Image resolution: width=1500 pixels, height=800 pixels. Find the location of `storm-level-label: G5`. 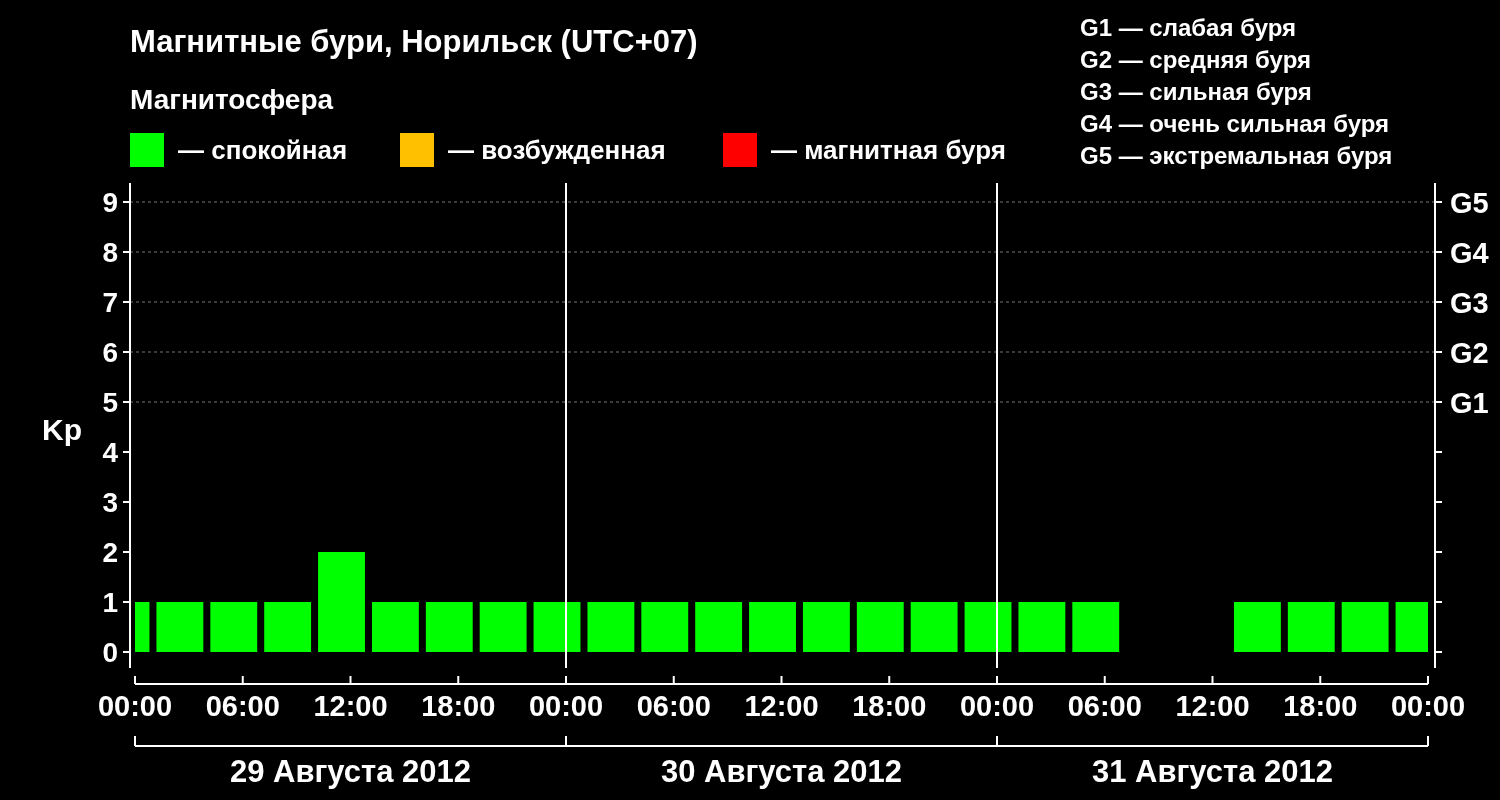

storm-level-label: G5 is located at coordinates (1469, 203).